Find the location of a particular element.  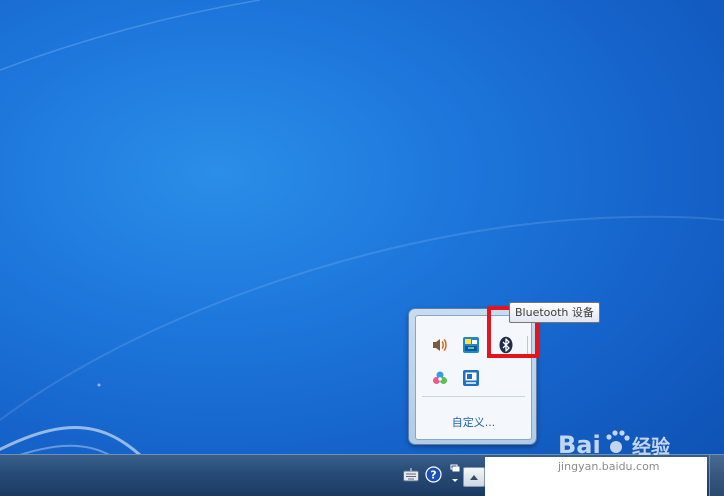

help-icon: ? is located at coordinates (433, 474).